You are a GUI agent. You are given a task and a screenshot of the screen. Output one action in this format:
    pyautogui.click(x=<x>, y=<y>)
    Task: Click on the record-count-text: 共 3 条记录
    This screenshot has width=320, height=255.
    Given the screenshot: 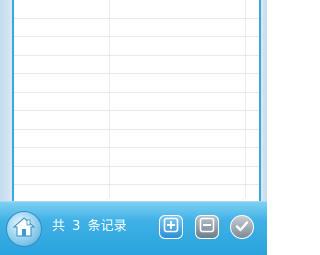 What is the action you would take?
    pyautogui.click(x=89, y=227)
    